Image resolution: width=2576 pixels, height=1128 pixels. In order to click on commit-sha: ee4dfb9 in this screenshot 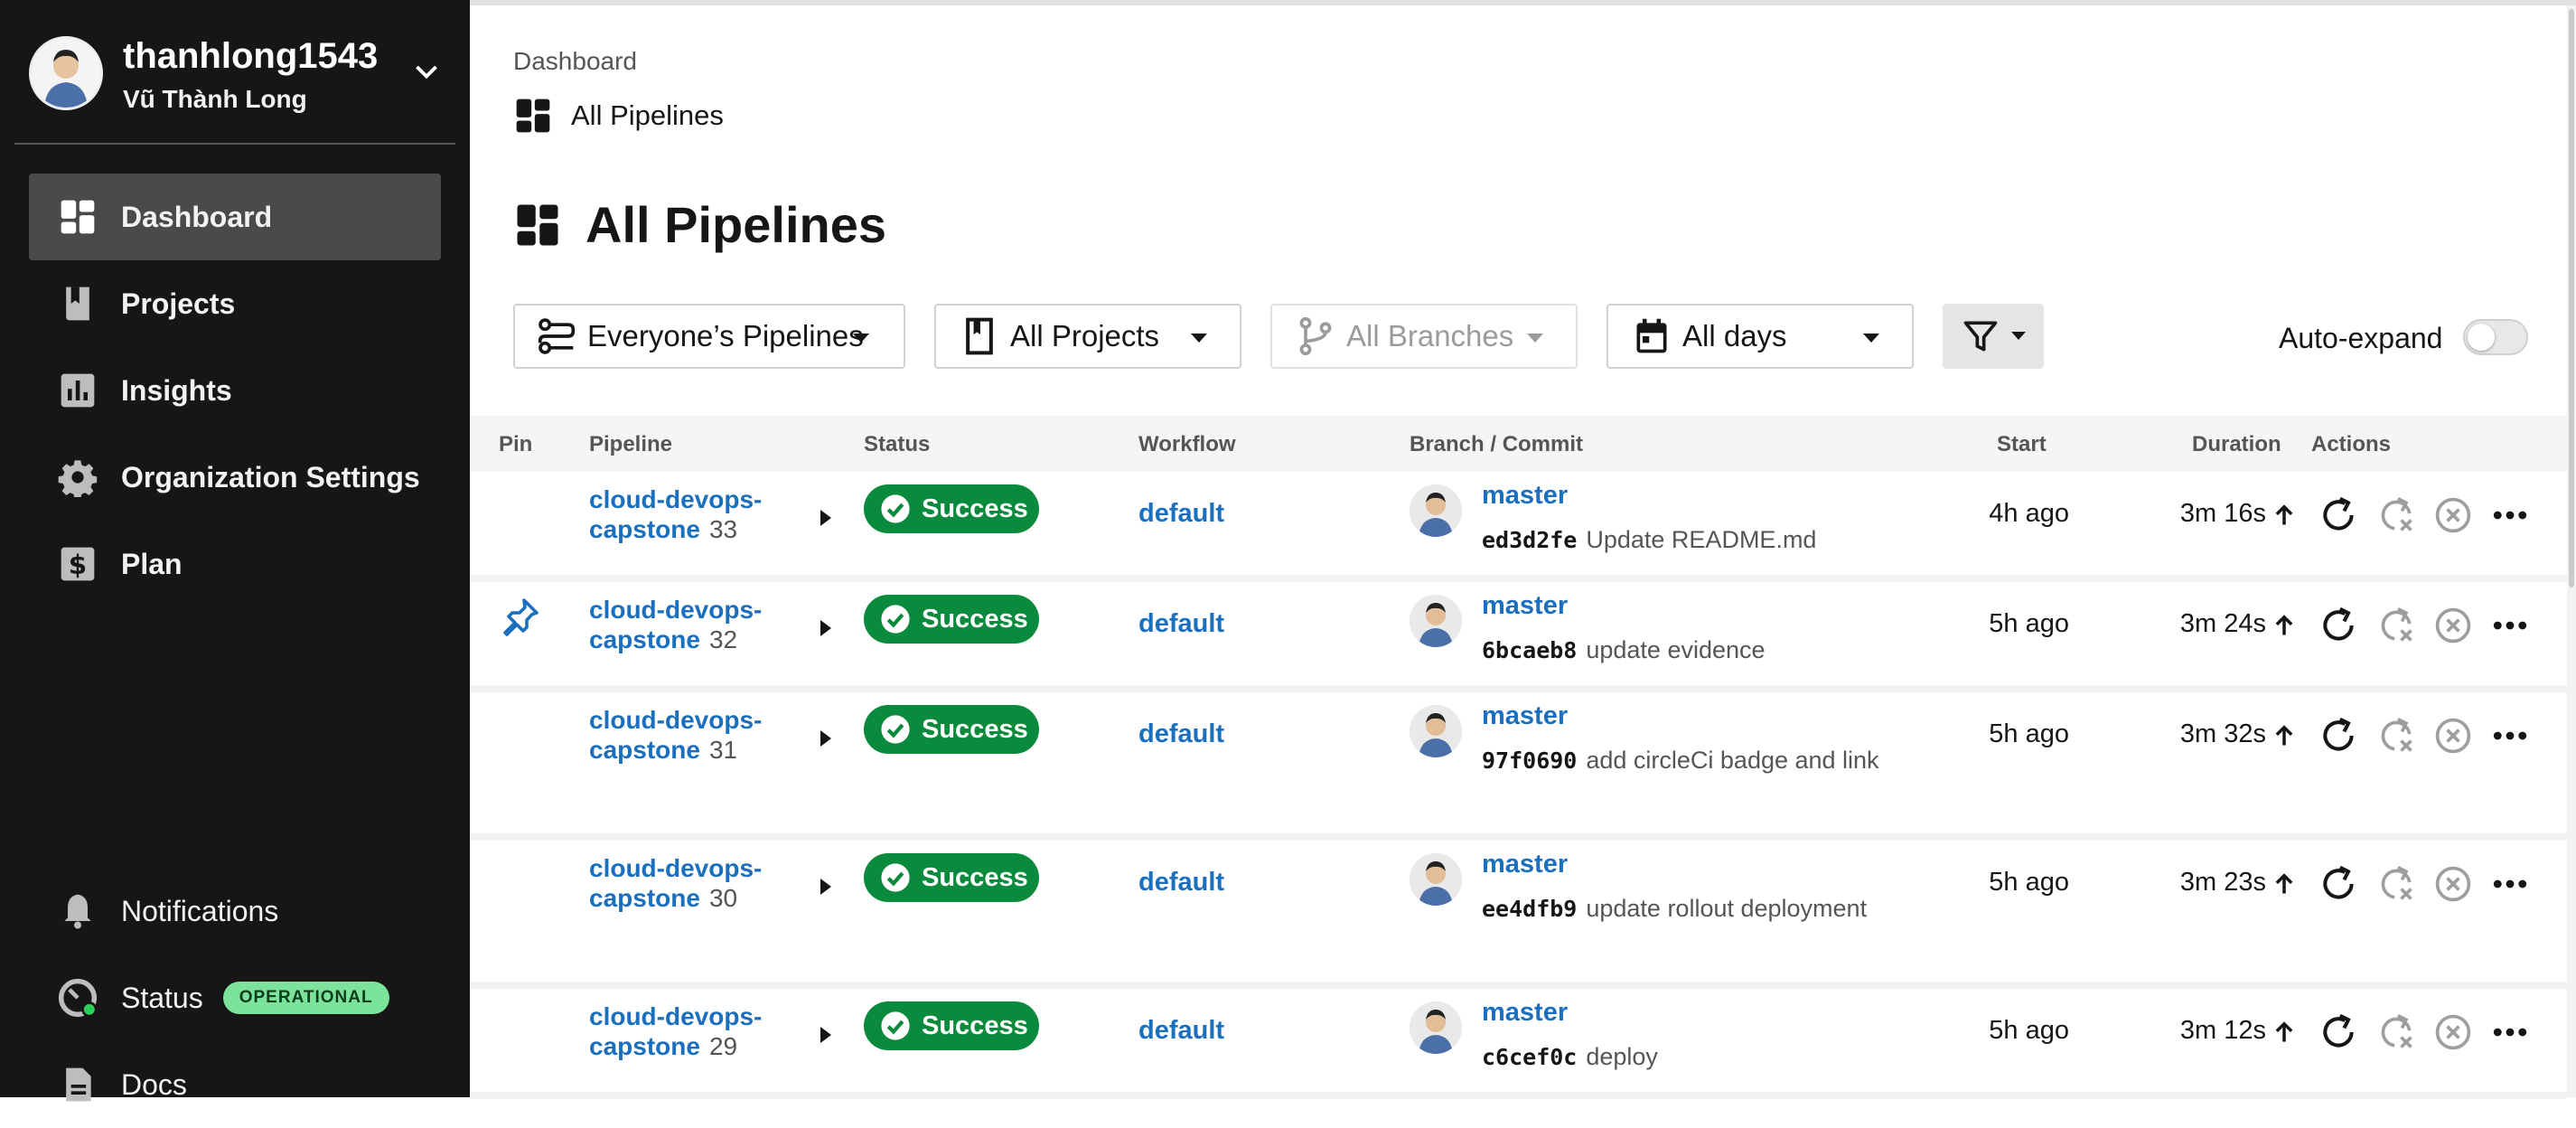, I will do `click(1529, 909)`.